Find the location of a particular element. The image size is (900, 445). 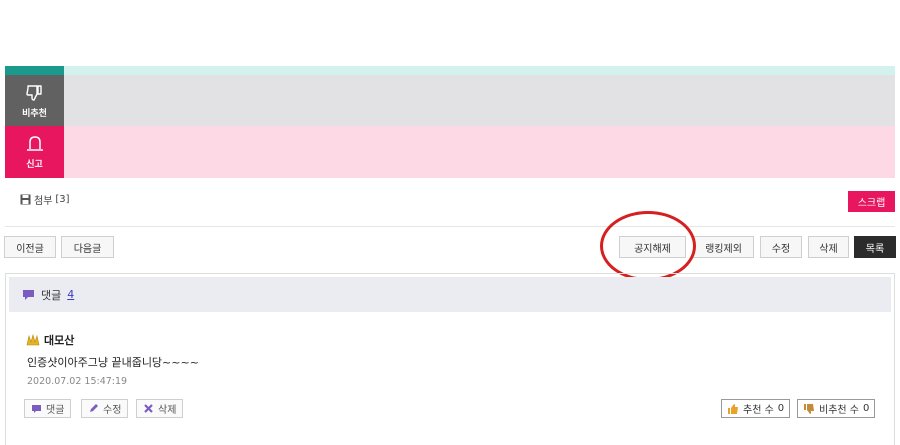

edit-post-button: 수정 is located at coordinates (781, 247).